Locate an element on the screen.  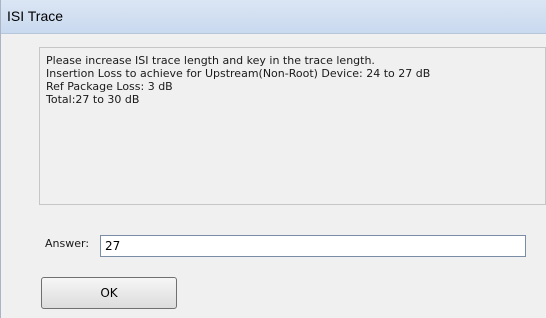
answer-input is located at coordinates (313, 246).